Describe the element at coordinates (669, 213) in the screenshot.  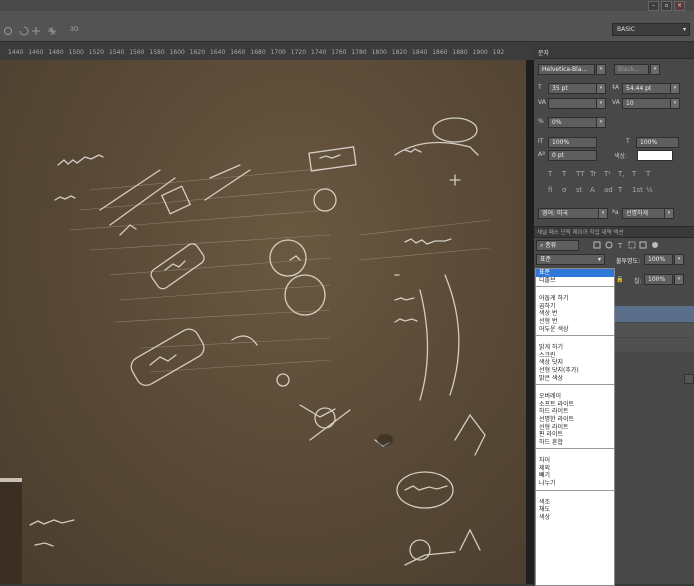
I see `antialias-dropdown: ▾` at that location.